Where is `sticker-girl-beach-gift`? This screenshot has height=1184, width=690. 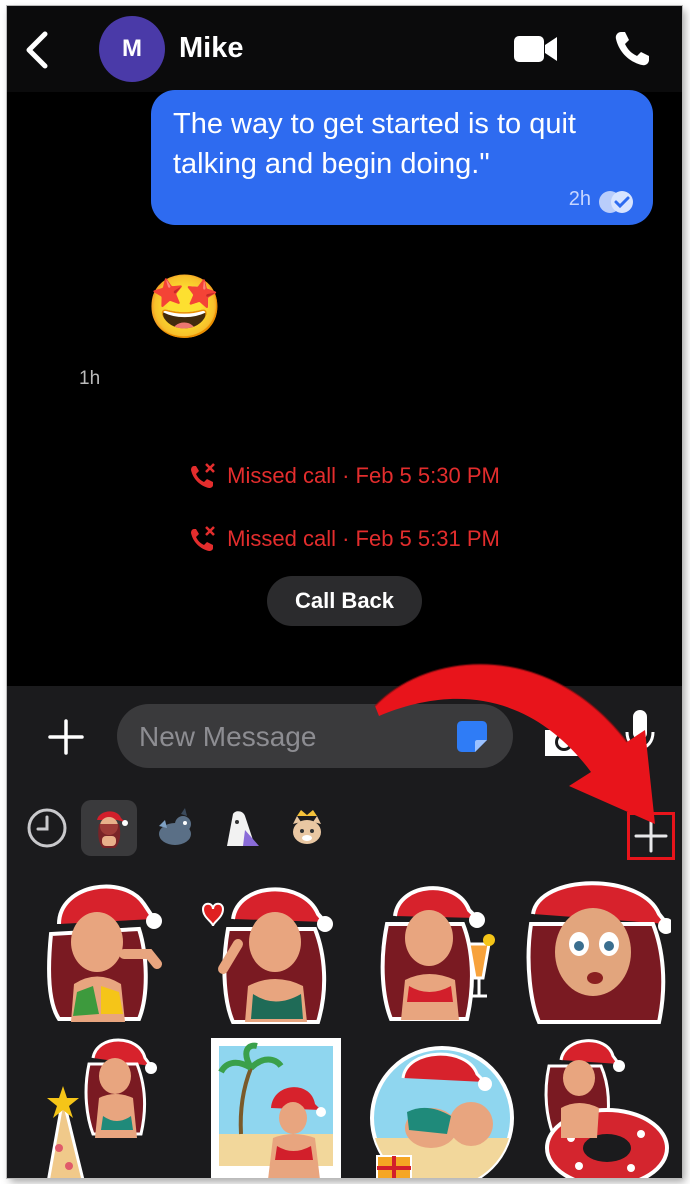 sticker-girl-beach-gift is located at coordinates (442, 1108).